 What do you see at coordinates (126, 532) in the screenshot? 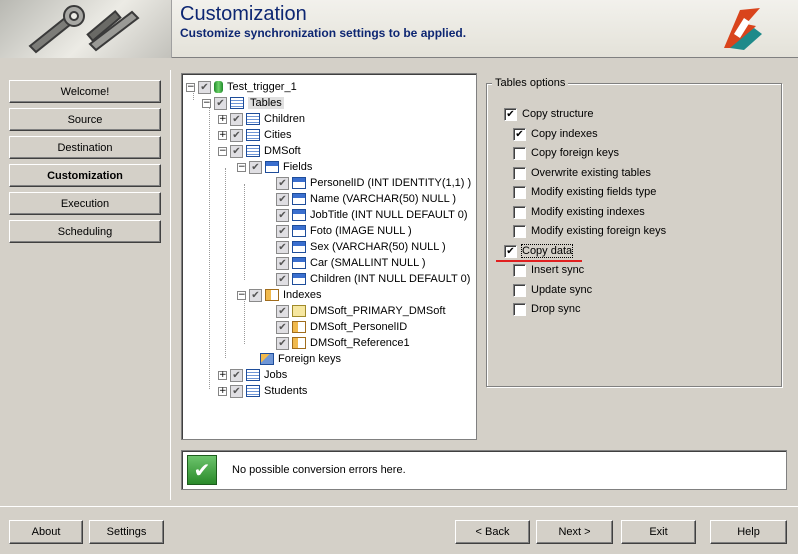
I see `settings-button: Settings` at bounding box center [126, 532].